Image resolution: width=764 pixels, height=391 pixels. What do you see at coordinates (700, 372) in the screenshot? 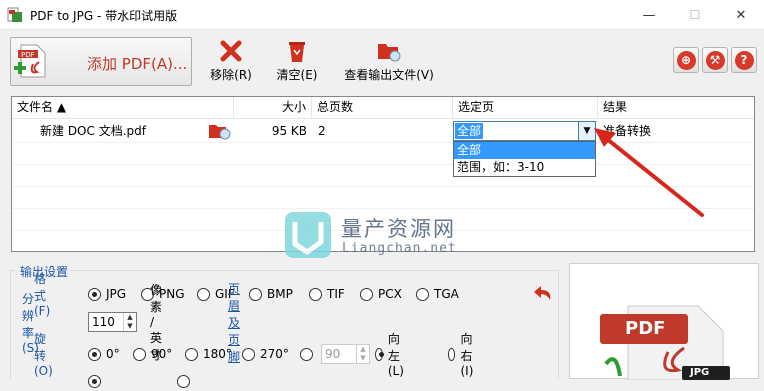
I see `preview-jpg-badge: JPG` at bounding box center [700, 372].